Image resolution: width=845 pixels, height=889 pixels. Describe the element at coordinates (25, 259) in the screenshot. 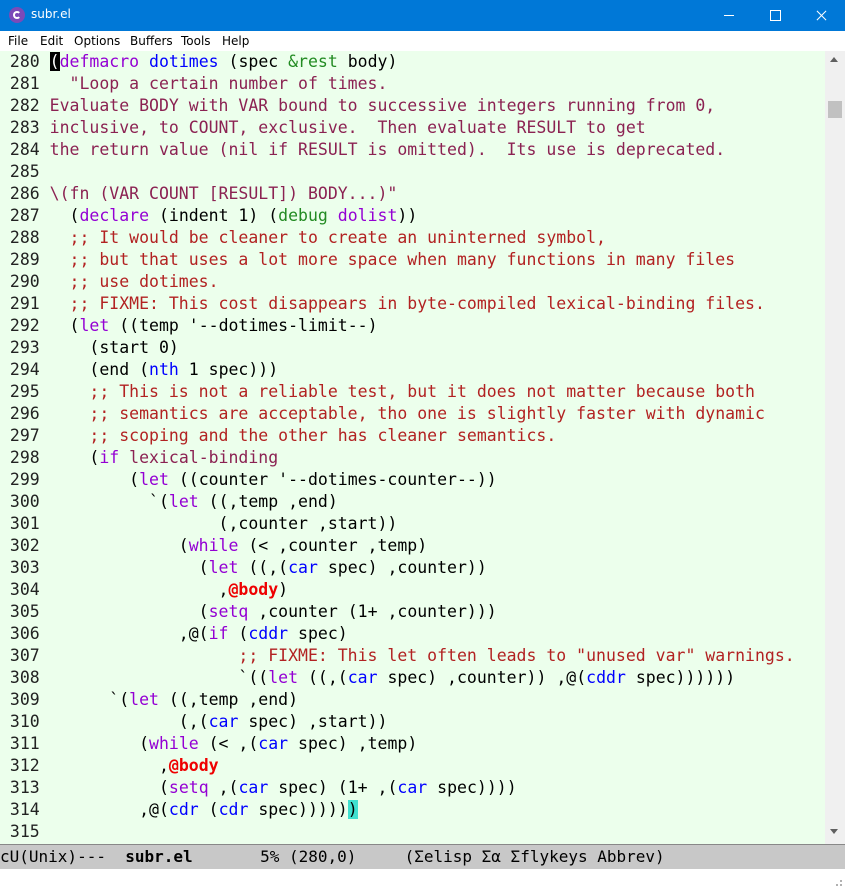

I see `line-number: 289` at that location.